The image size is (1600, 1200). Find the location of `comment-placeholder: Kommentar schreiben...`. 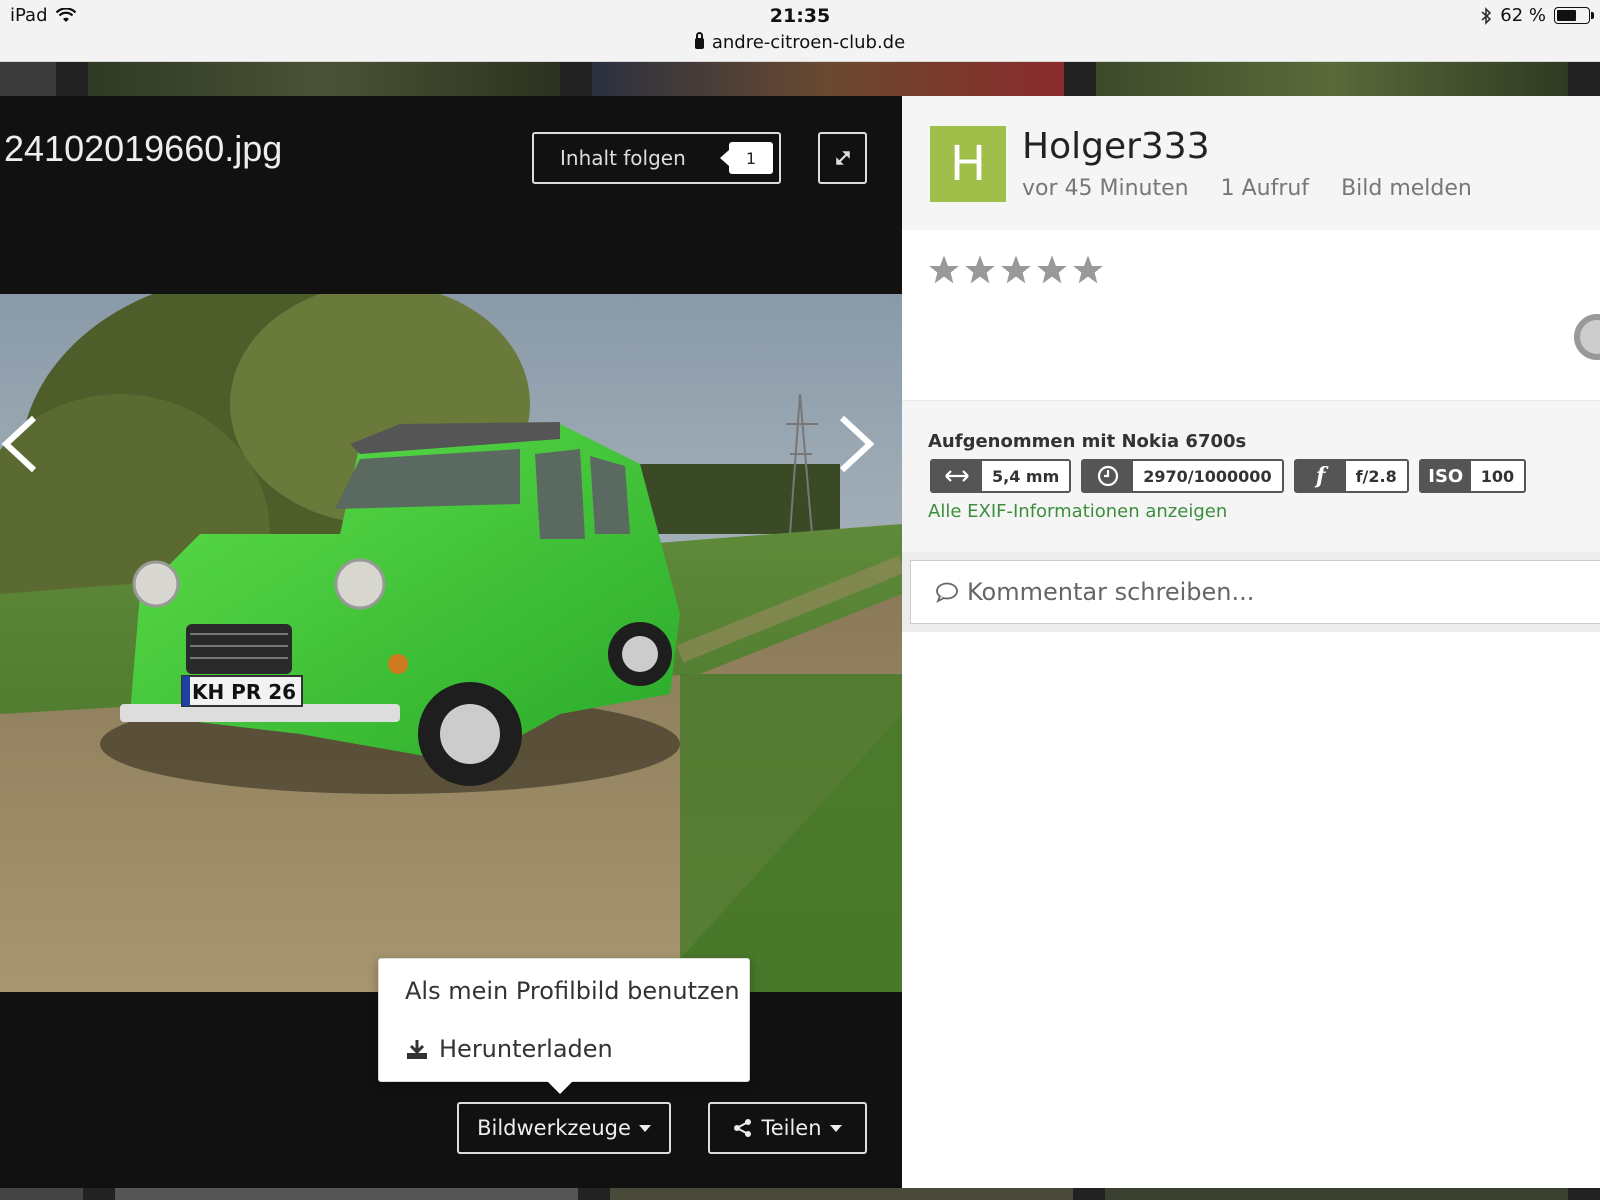

comment-placeholder: Kommentar schreiben... is located at coordinates (1111, 592).